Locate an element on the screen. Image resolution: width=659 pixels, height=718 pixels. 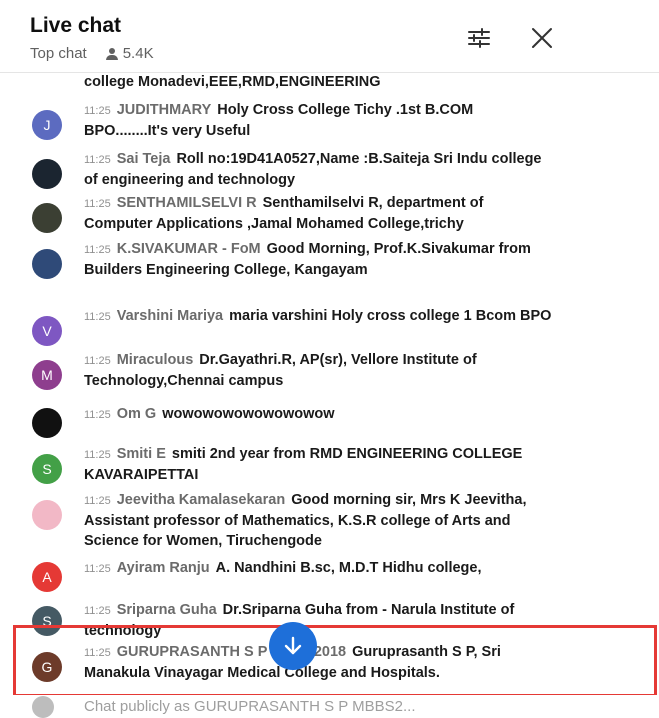
avatar: M is located at coordinates (47, 375).